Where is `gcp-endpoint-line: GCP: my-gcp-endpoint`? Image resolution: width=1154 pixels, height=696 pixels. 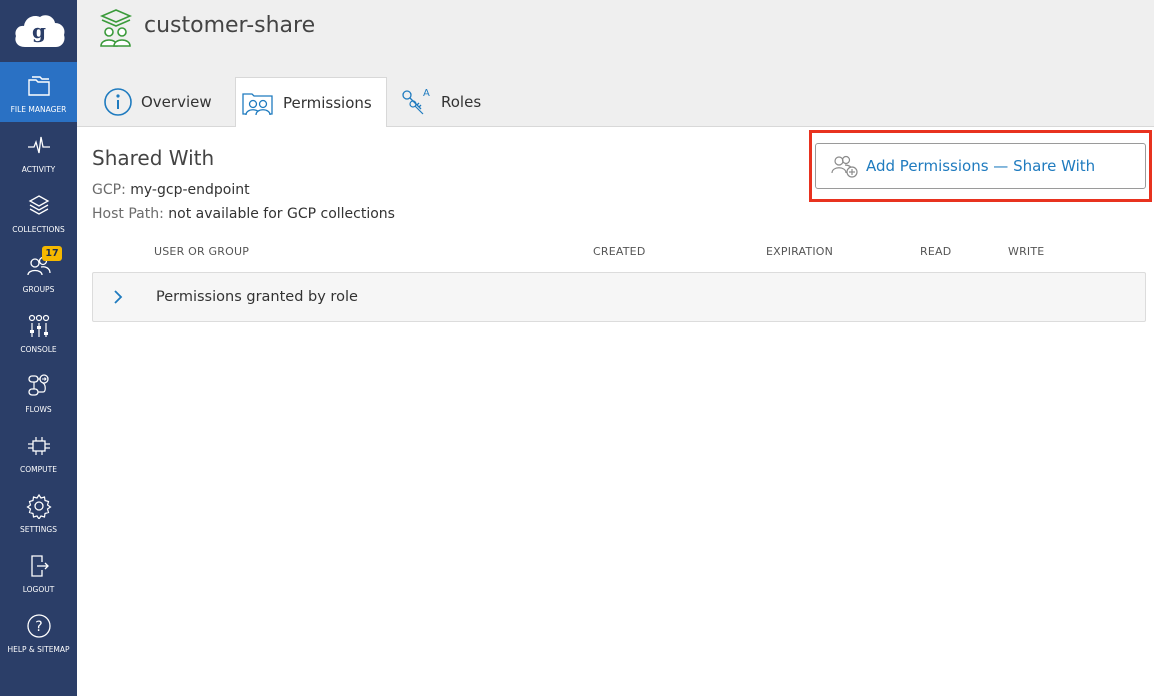 gcp-endpoint-line: GCP: my-gcp-endpoint is located at coordinates (171, 190).